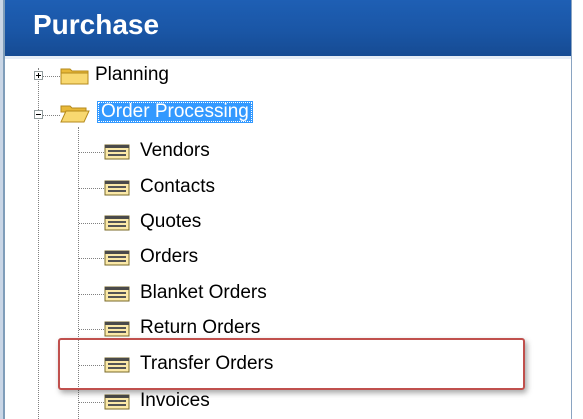 This screenshot has width=583, height=419. I want to click on tree-item-label: Blanket Orders, so click(203, 292).